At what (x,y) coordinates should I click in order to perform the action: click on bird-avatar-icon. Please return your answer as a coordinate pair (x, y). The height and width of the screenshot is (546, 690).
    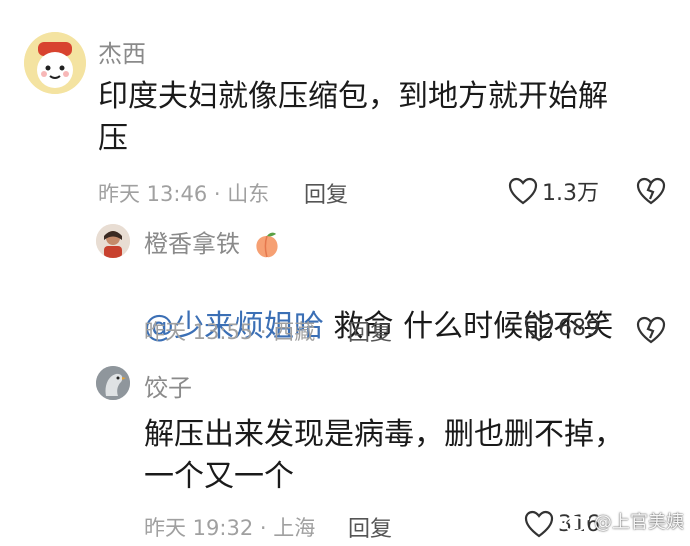
    Looking at the image, I should click on (113, 383).